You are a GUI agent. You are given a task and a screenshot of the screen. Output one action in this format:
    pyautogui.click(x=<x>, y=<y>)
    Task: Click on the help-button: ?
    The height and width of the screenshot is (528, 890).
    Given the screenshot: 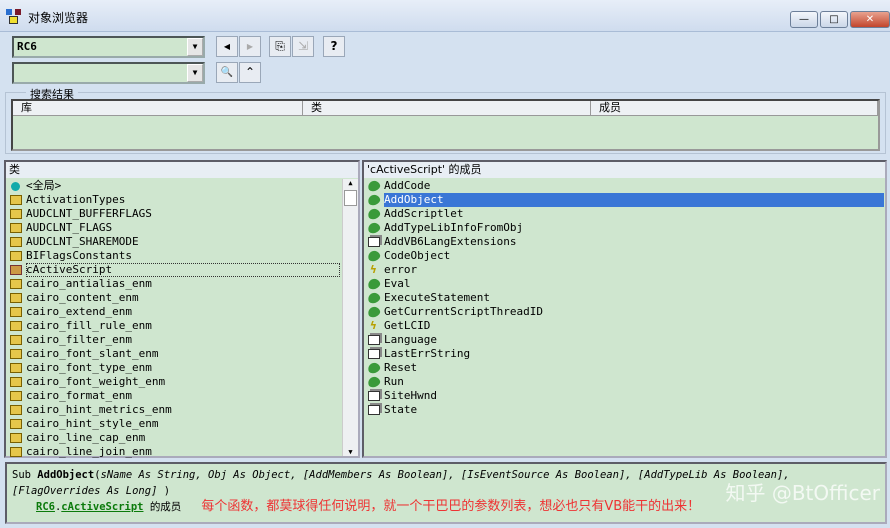 What is the action you would take?
    pyautogui.click(x=334, y=46)
    